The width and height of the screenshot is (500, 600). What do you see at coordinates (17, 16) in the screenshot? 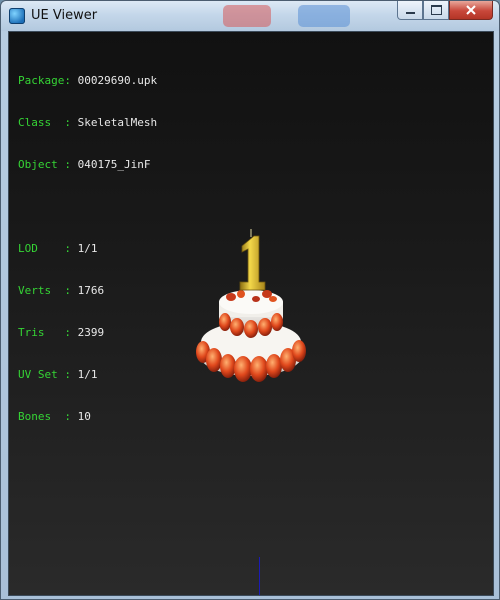
I see `app-icon` at bounding box center [17, 16].